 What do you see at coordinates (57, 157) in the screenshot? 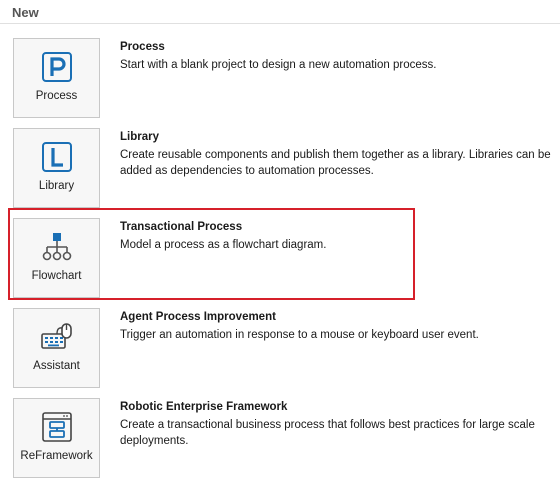
I see `library-icon` at bounding box center [57, 157].